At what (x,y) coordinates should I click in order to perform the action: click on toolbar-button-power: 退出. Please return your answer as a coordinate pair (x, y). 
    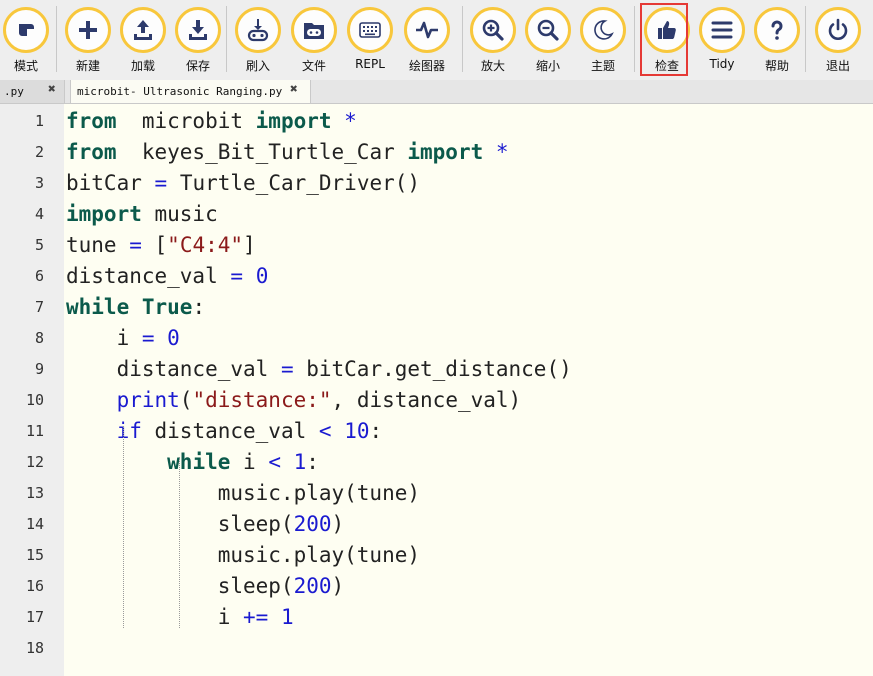
    Looking at the image, I should click on (838, 40).